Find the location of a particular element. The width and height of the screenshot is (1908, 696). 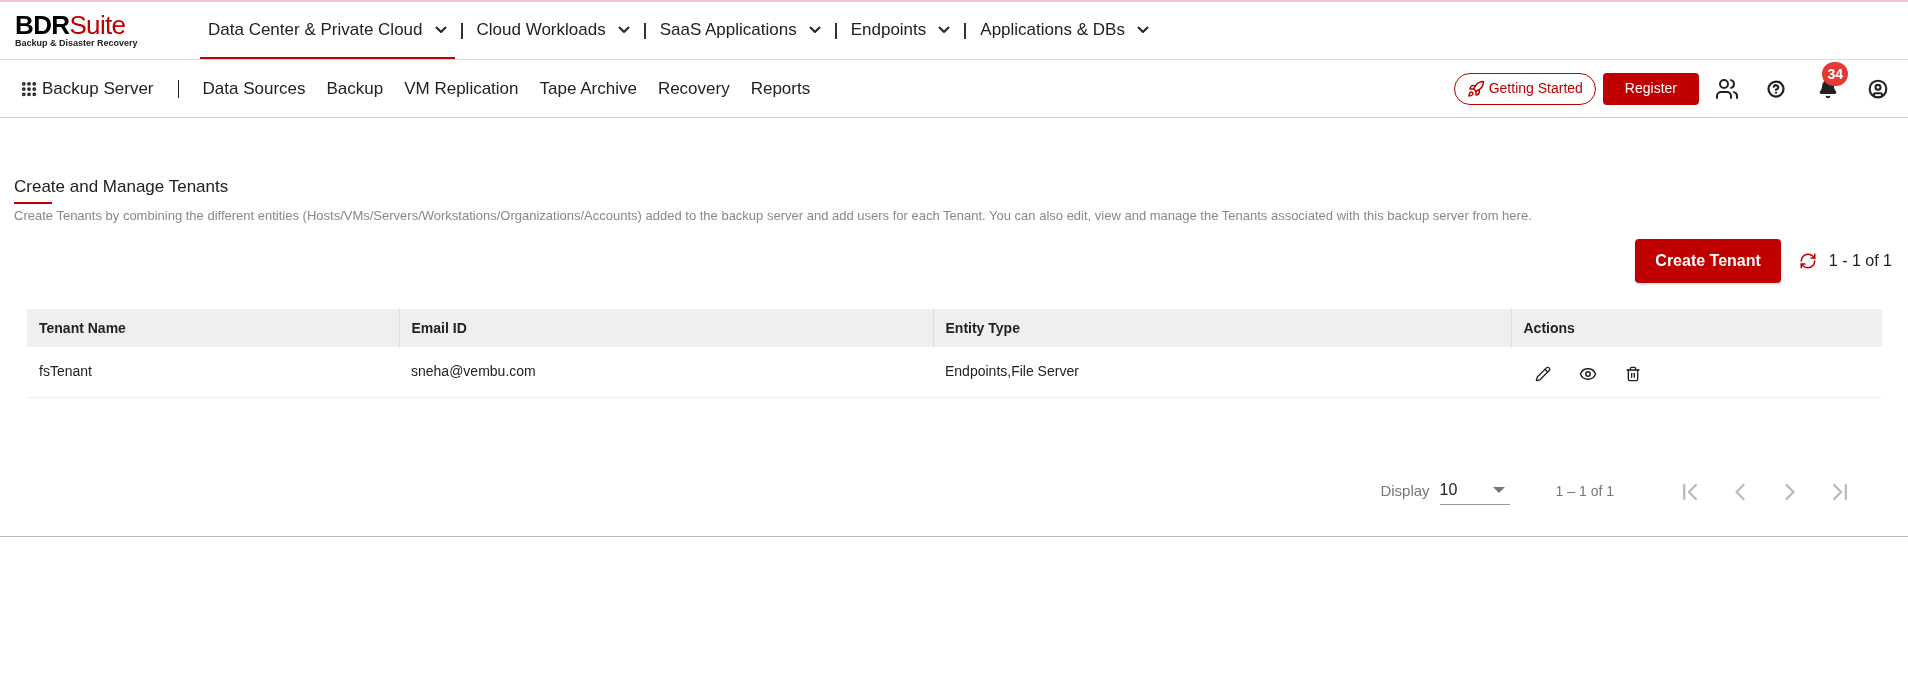

rocket-icon is located at coordinates (1475, 88).